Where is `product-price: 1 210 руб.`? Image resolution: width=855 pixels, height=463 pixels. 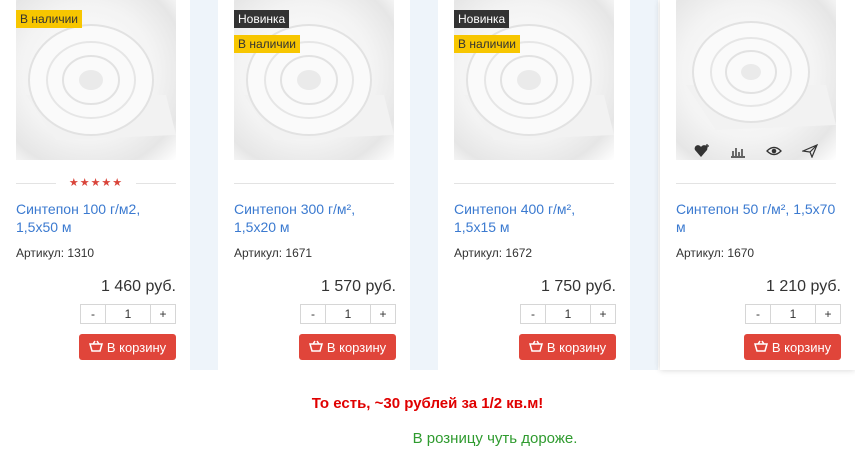 product-price: 1 210 руб. is located at coordinates (803, 286).